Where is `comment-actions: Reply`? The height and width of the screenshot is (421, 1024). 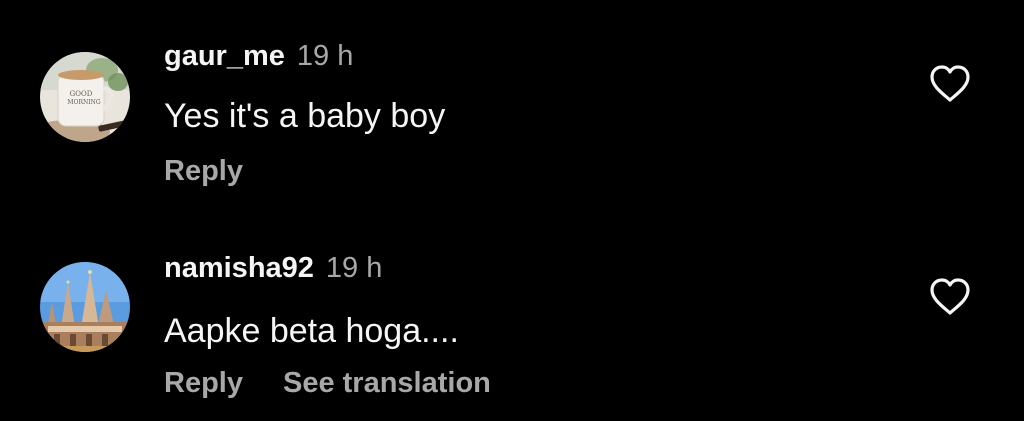 comment-actions: Reply is located at coordinates (203, 171).